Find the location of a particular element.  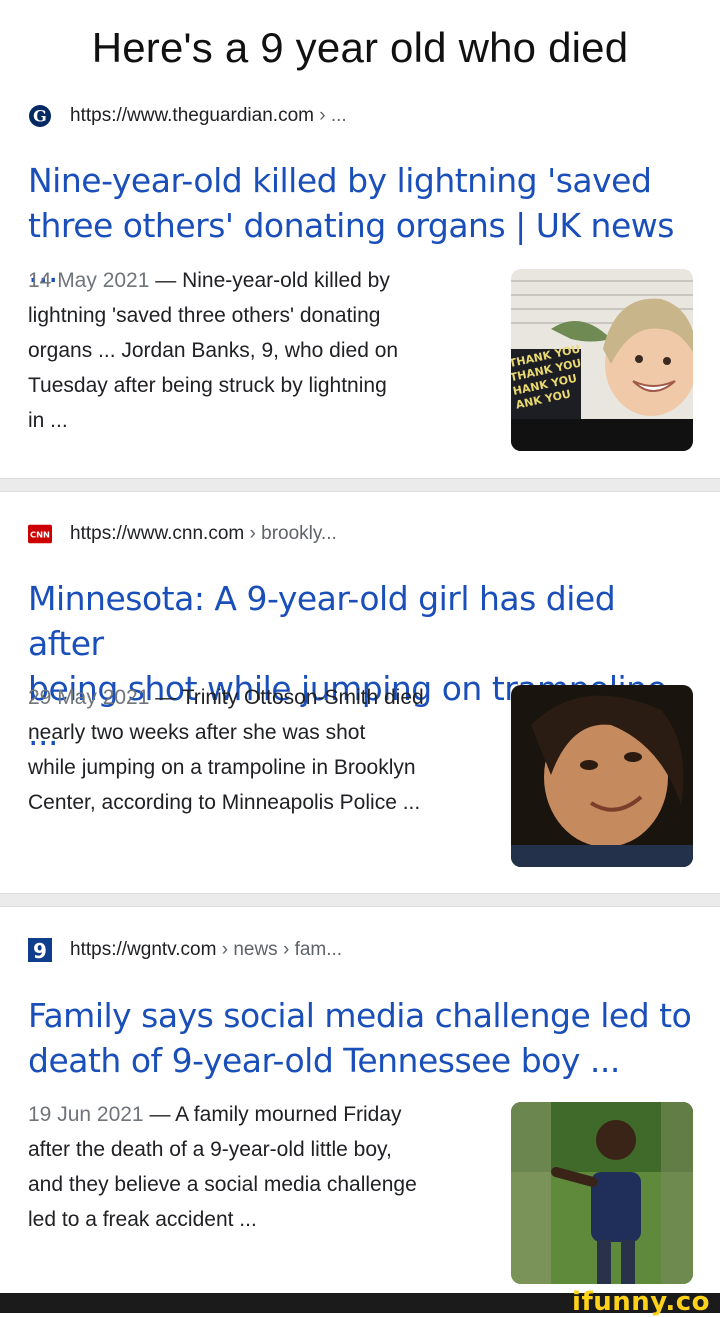

snippet-line: — Nine-year-old killed by is located at coordinates (272, 280).